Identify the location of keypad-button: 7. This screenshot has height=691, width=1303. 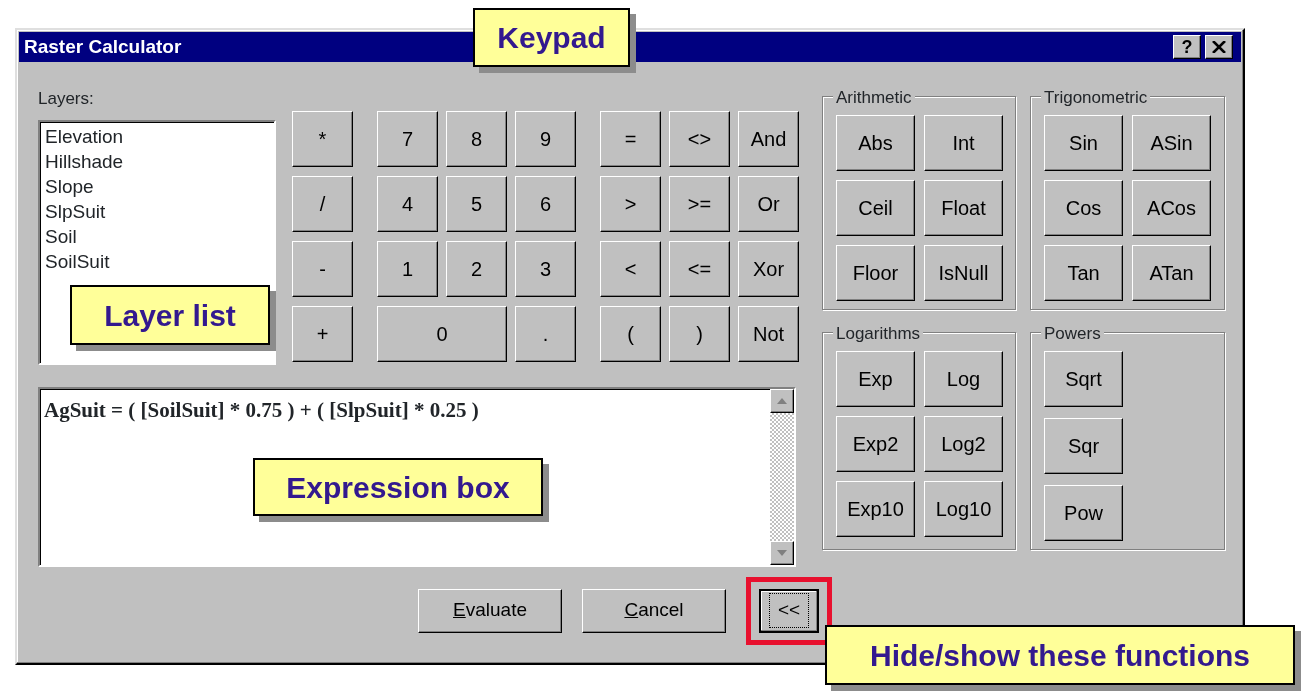
(407, 139).